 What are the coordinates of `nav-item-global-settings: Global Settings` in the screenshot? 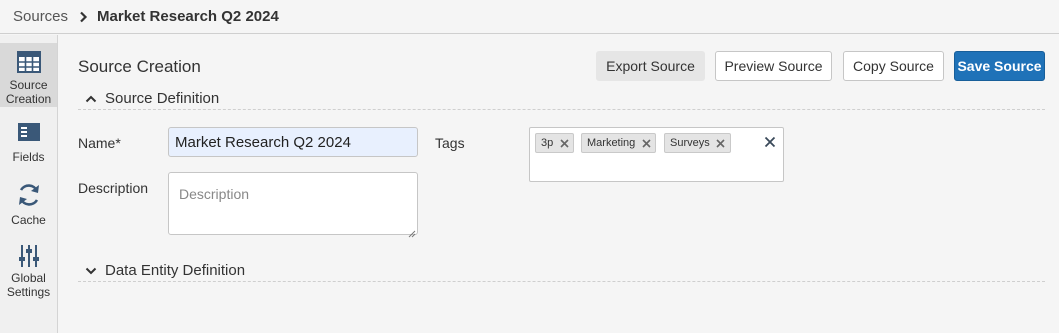 It's located at (28, 271).